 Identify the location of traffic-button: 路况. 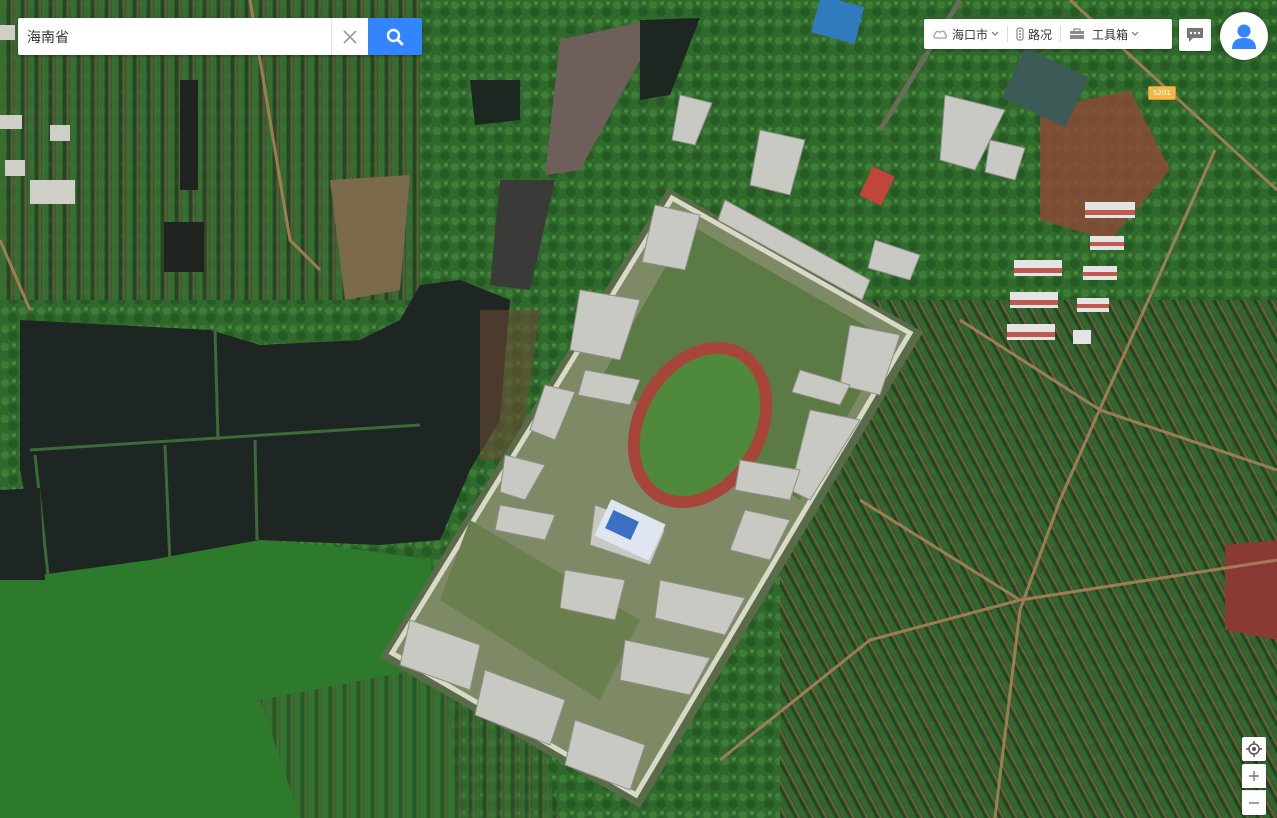
(1034, 34).